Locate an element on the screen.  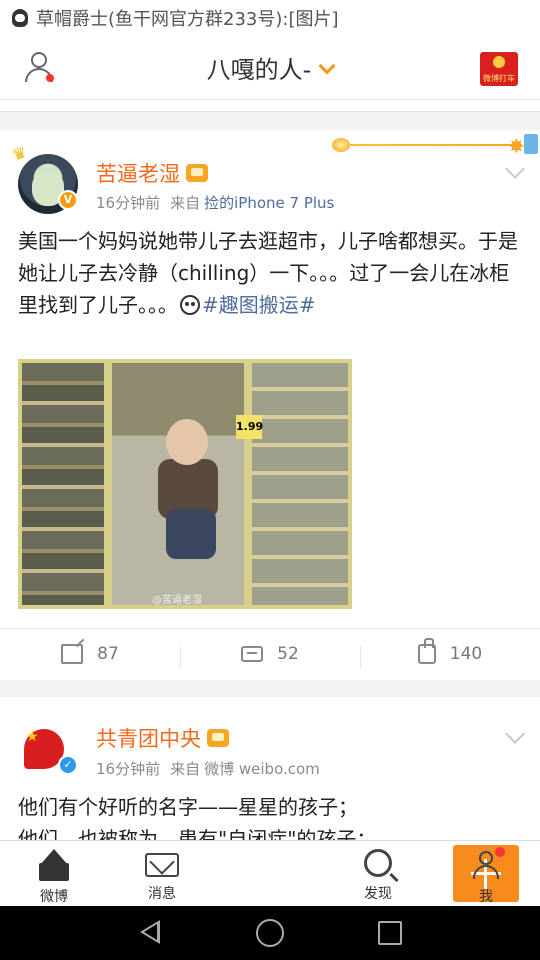
profile-icon is located at coordinates (487, 863).